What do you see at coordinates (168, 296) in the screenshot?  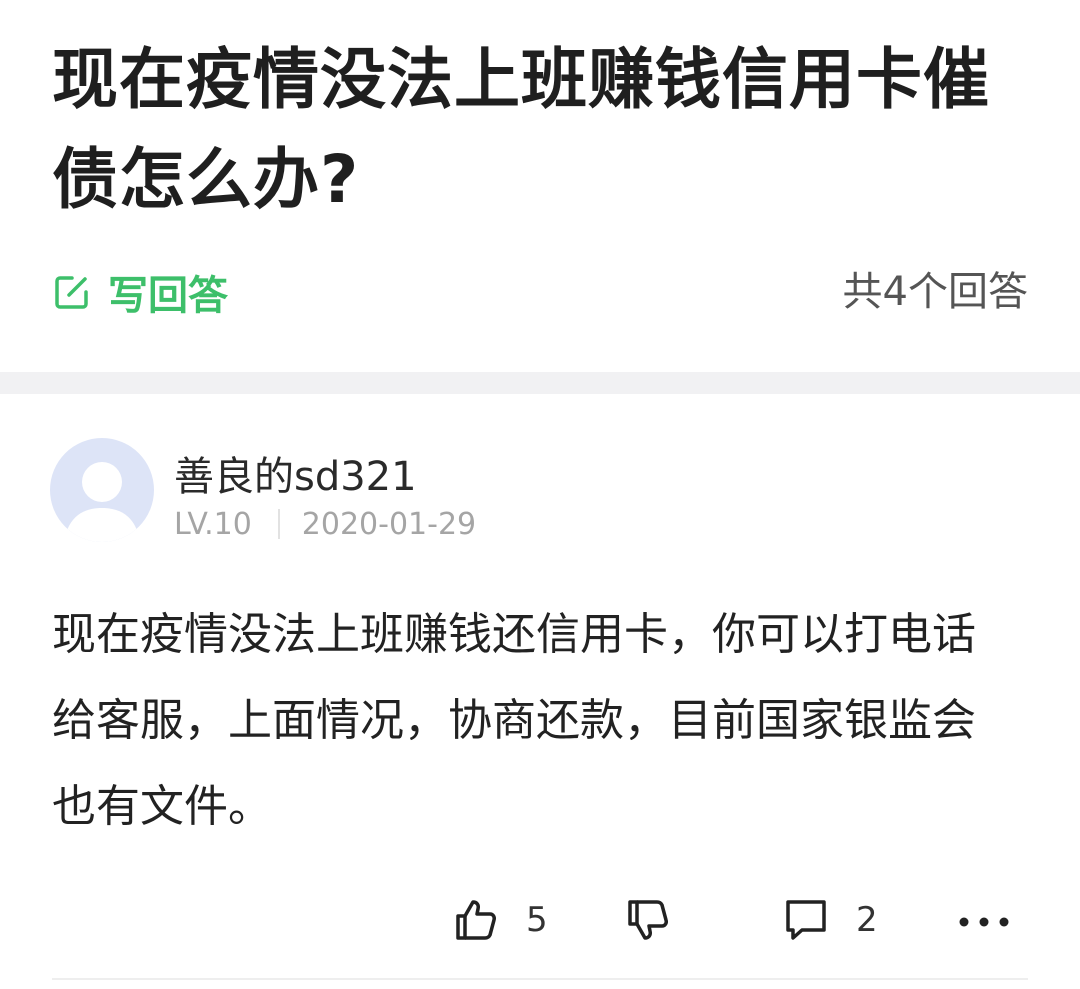 I see `write-answer-label: 写回答` at bounding box center [168, 296].